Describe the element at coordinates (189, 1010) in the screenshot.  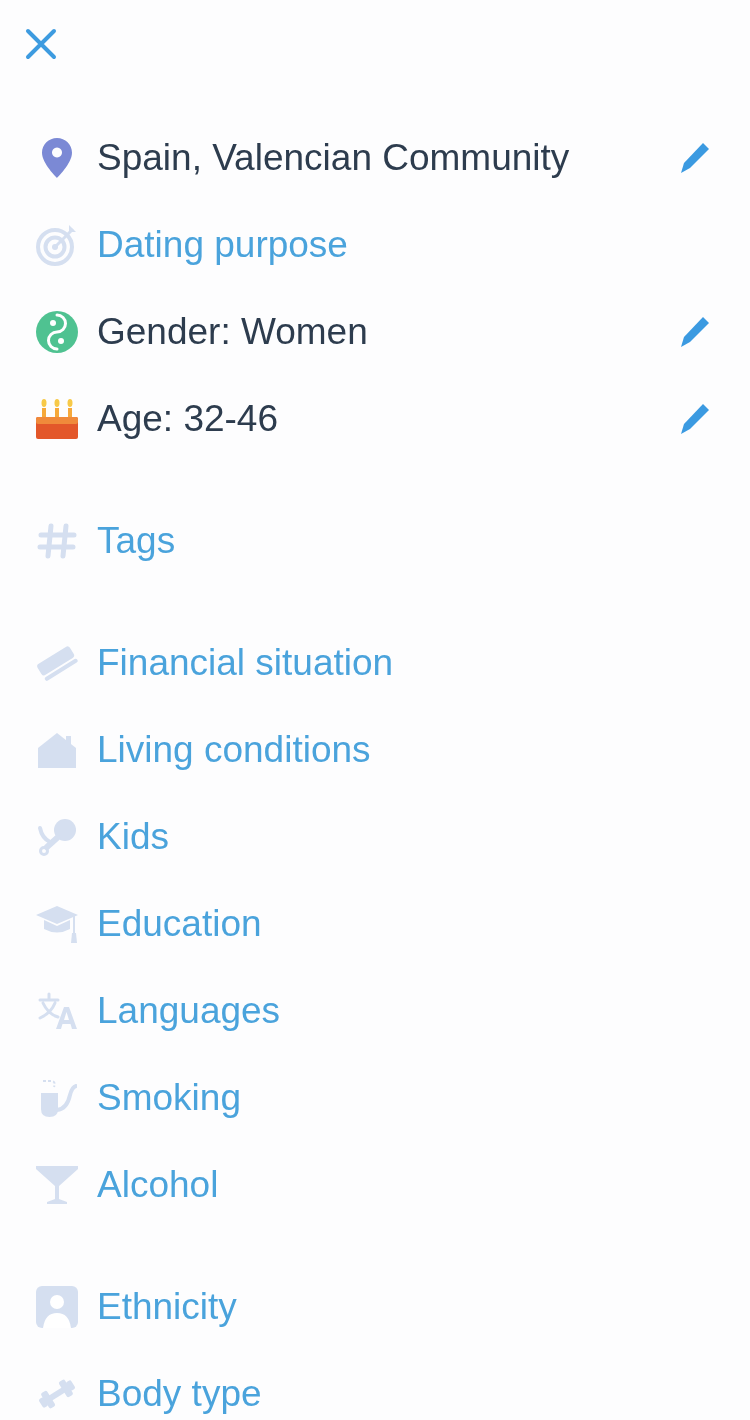
I see `field-prompt: Languages` at that location.